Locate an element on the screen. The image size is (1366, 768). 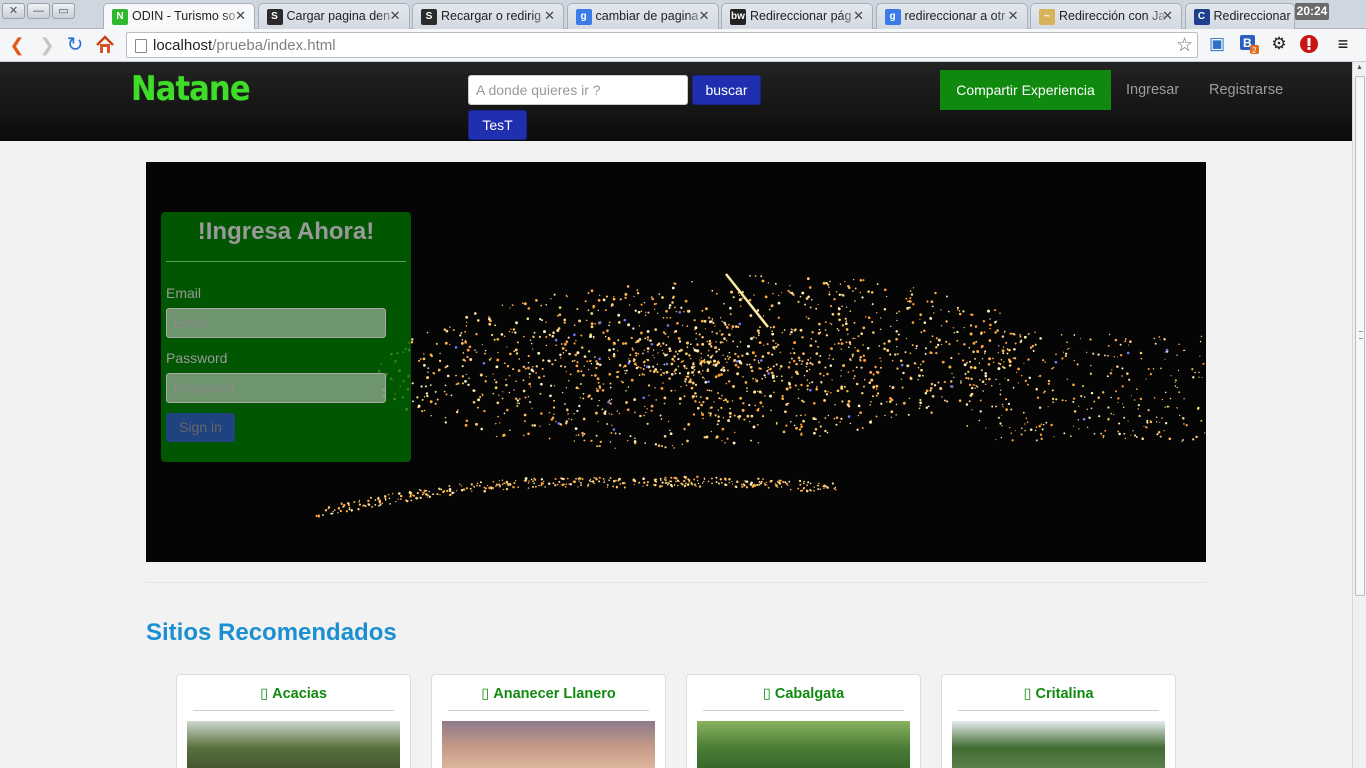
sign-in-button: Sign in is located at coordinates (200, 427).